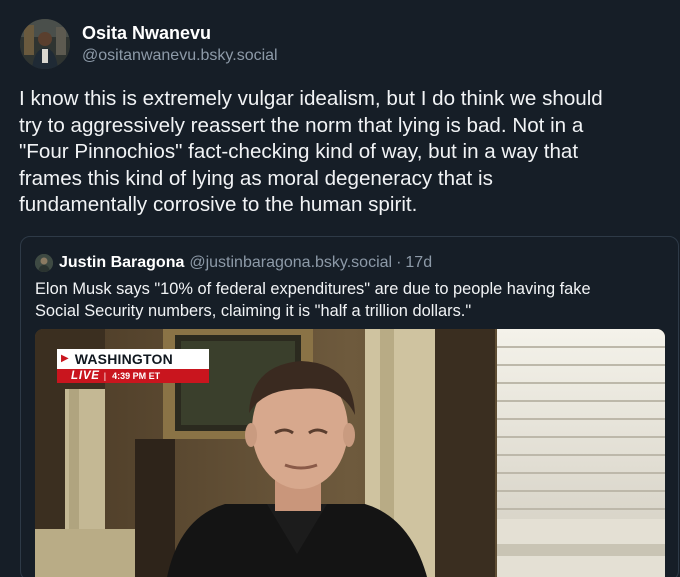 Image resolution: width=680 pixels, height=577 pixels. I want to click on news-chyron: ▶ WASHINGTON LIVE | 4:39 PM ET, so click(133, 366).